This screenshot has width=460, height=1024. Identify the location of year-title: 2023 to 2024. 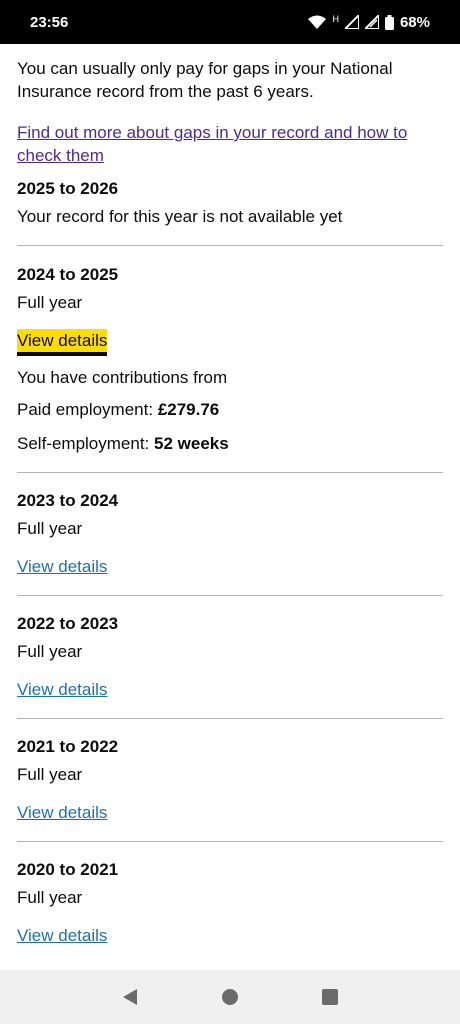
(68, 500).